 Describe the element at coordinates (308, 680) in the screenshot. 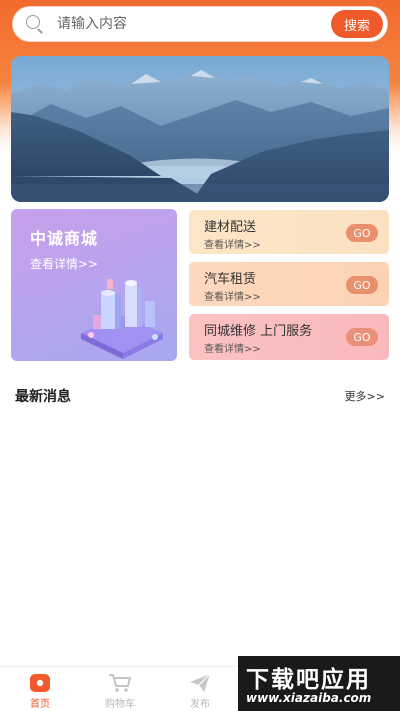

I see `watermark-title: 下载吧应用` at that location.